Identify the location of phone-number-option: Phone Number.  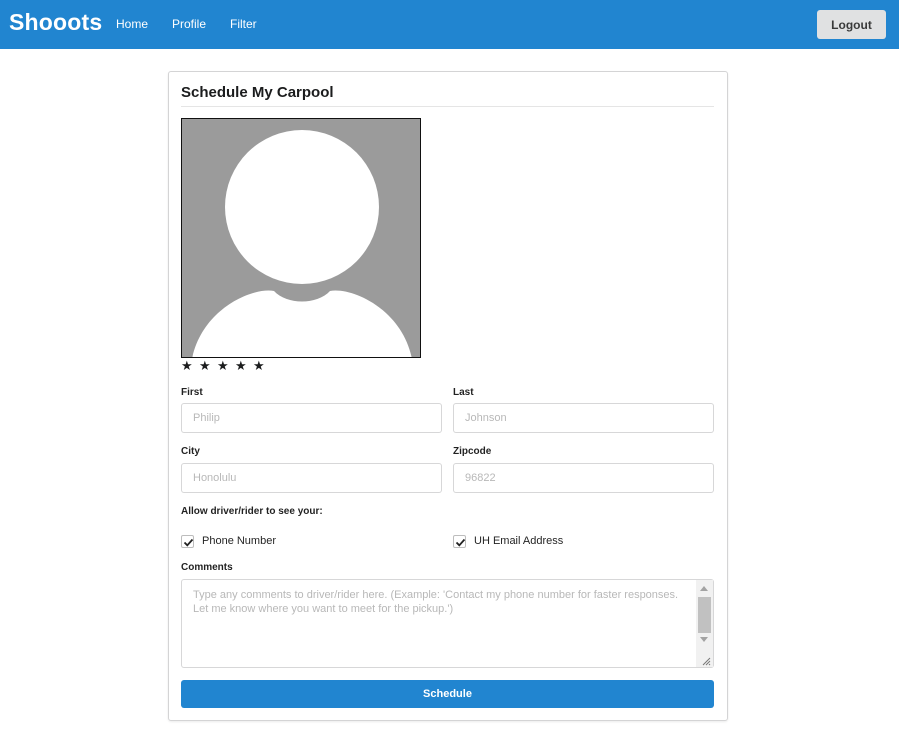
(228, 541).